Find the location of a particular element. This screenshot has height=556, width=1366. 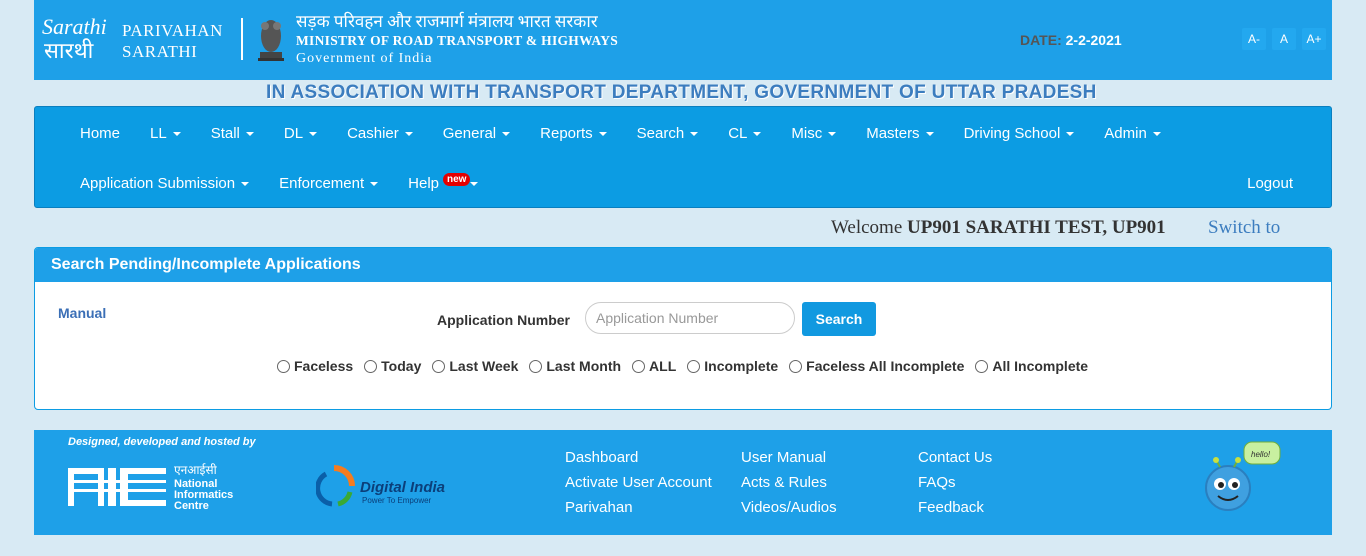

nav-label: Search is located at coordinates (660, 133).